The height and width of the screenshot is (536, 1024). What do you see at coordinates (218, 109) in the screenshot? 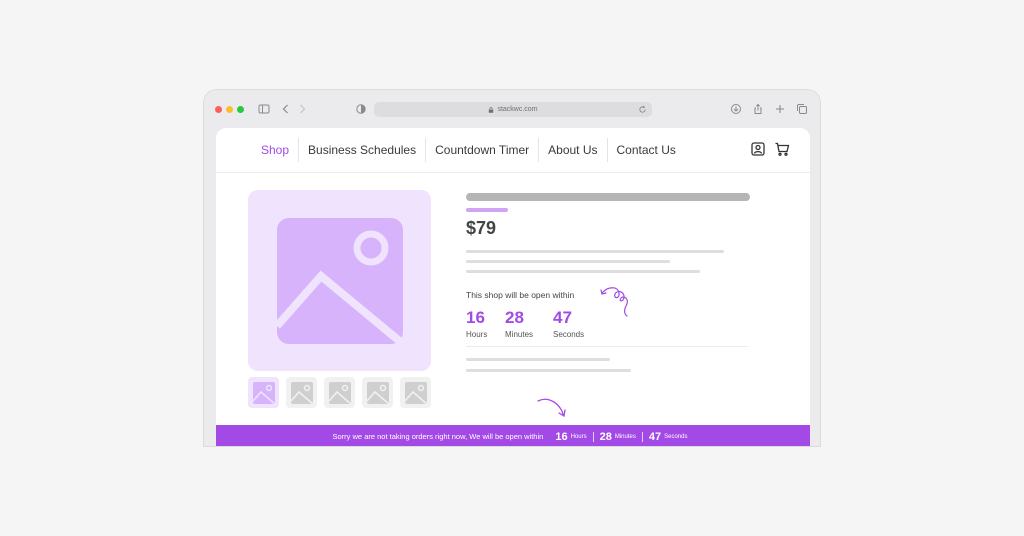
I see `close-window-button` at bounding box center [218, 109].